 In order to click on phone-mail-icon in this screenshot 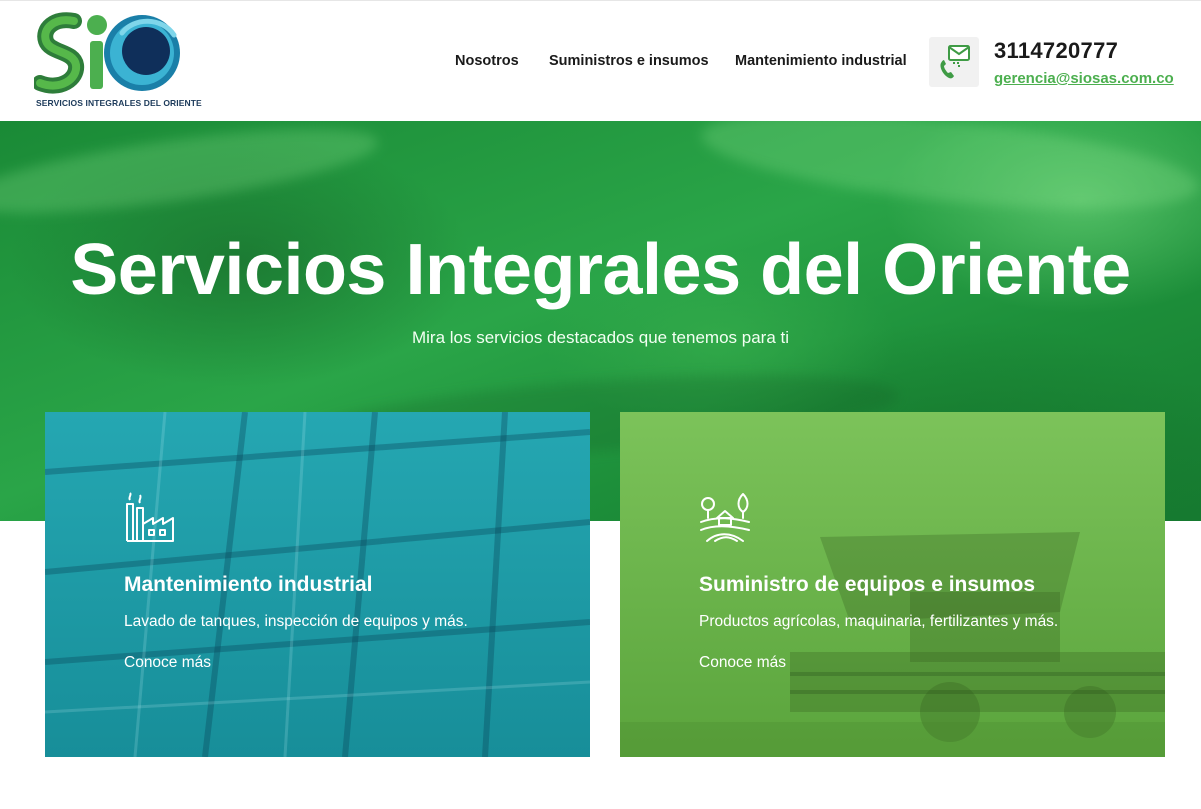, I will do `click(954, 62)`.